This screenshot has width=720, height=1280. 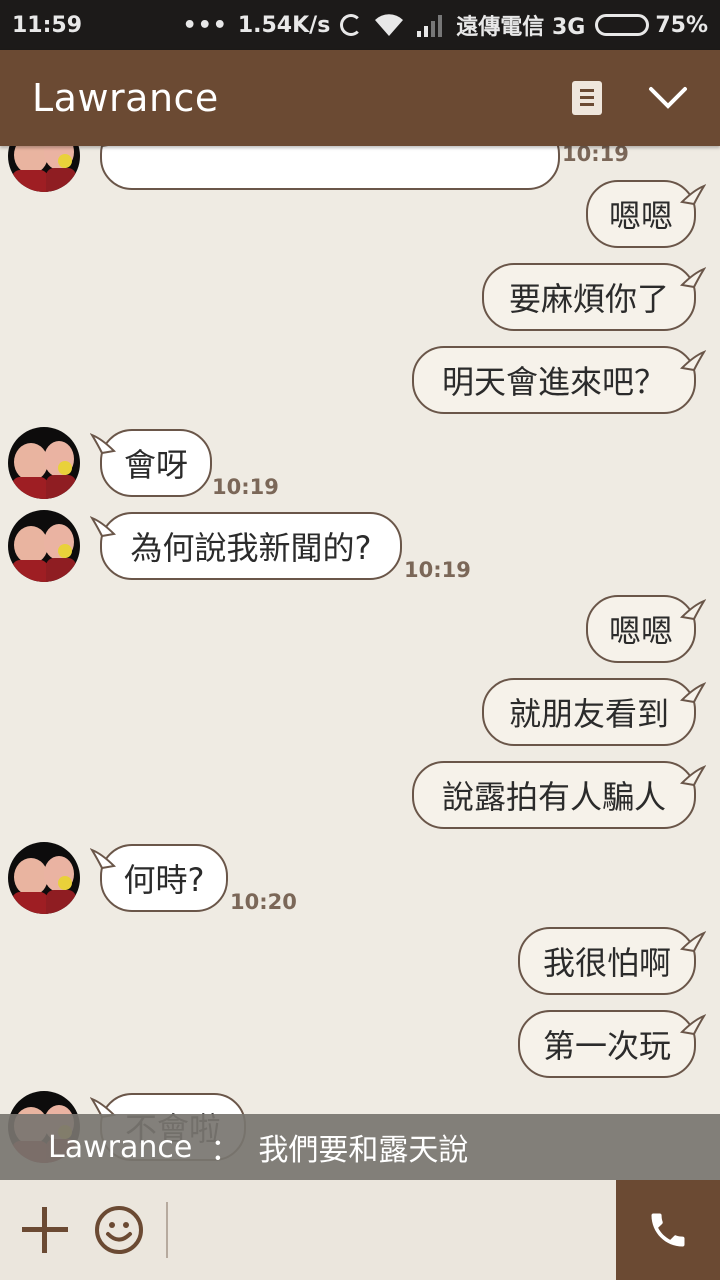 I want to click on notes-icon, so click(x=587, y=98).